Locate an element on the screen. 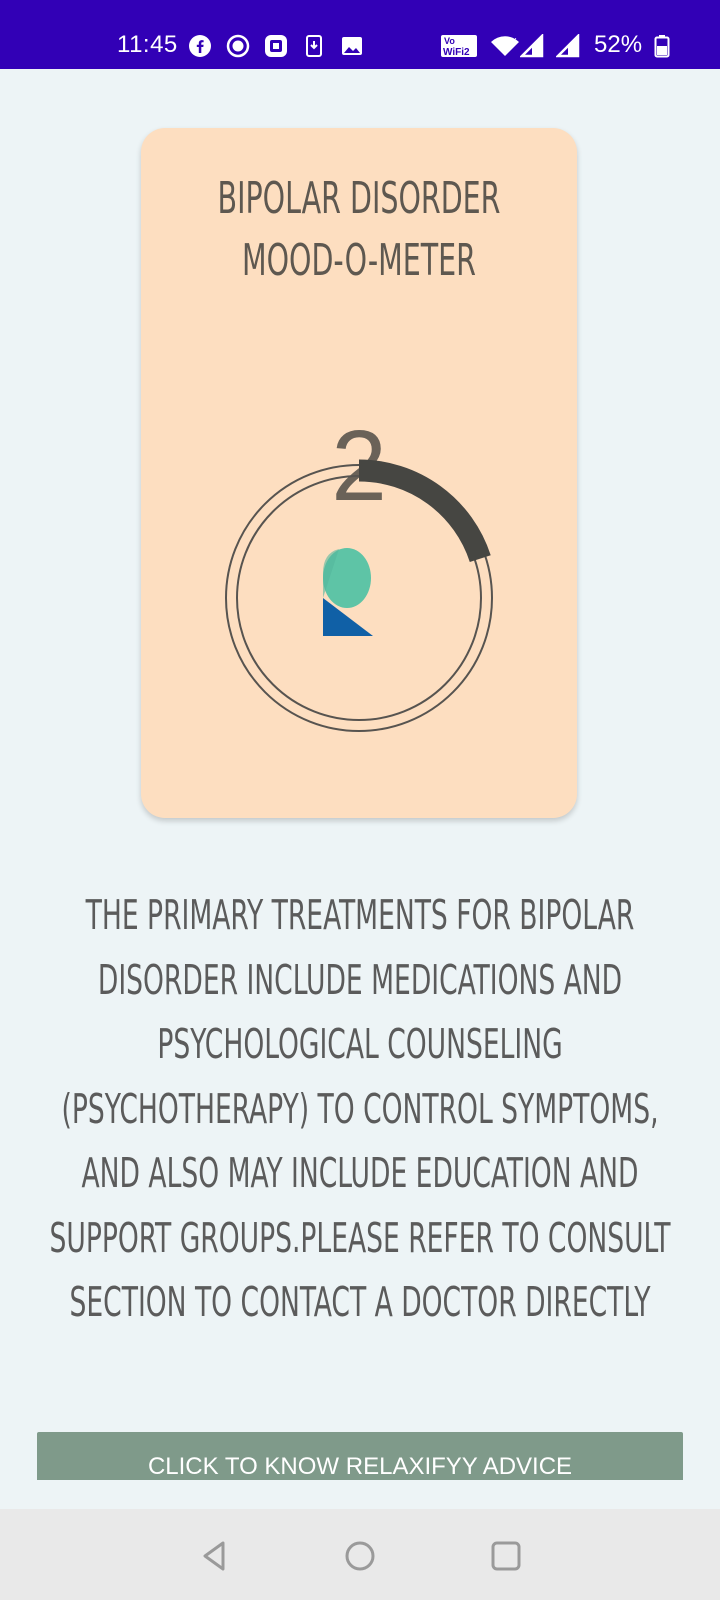 The width and height of the screenshot is (720, 1600). svg-text: x is located at coordinates (514, 40).